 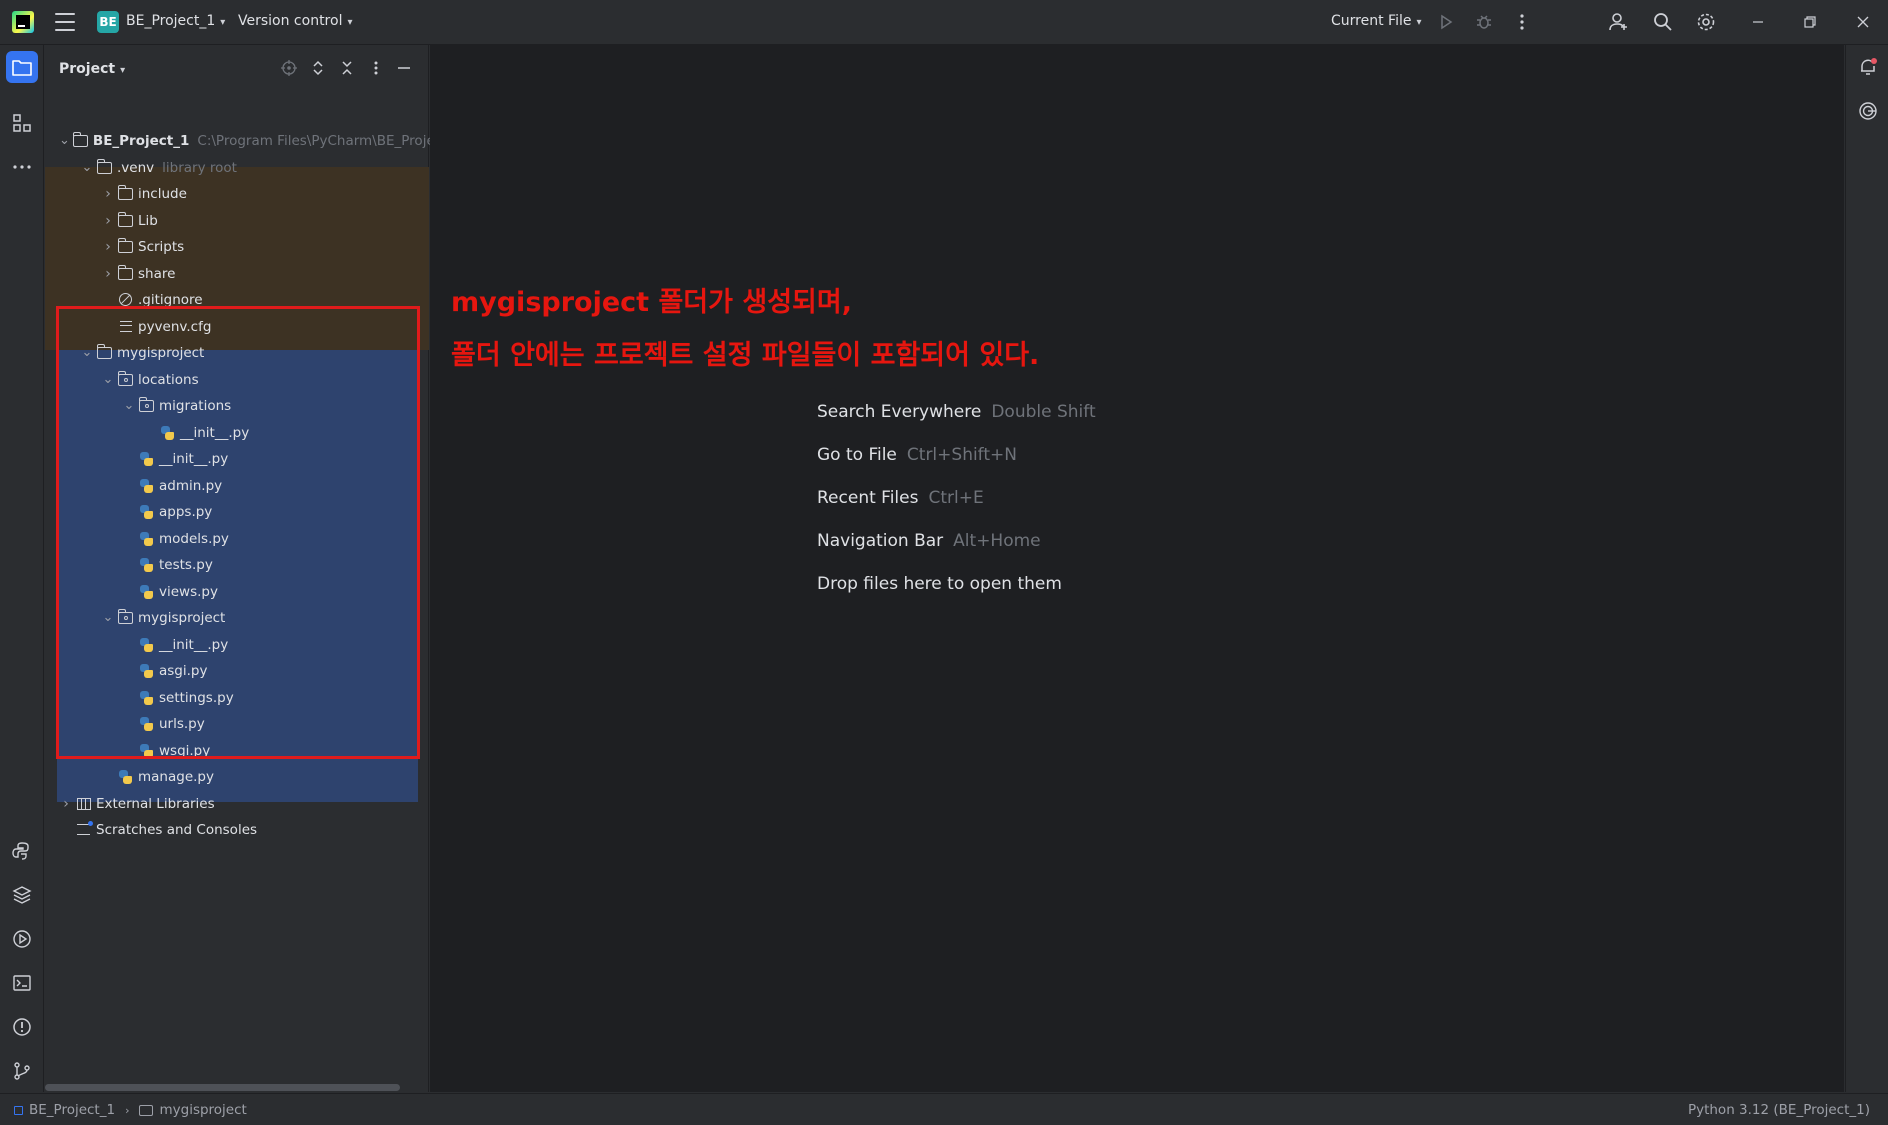 What do you see at coordinates (318, 68) in the screenshot?
I see `expand-all-icon` at bounding box center [318, 68].